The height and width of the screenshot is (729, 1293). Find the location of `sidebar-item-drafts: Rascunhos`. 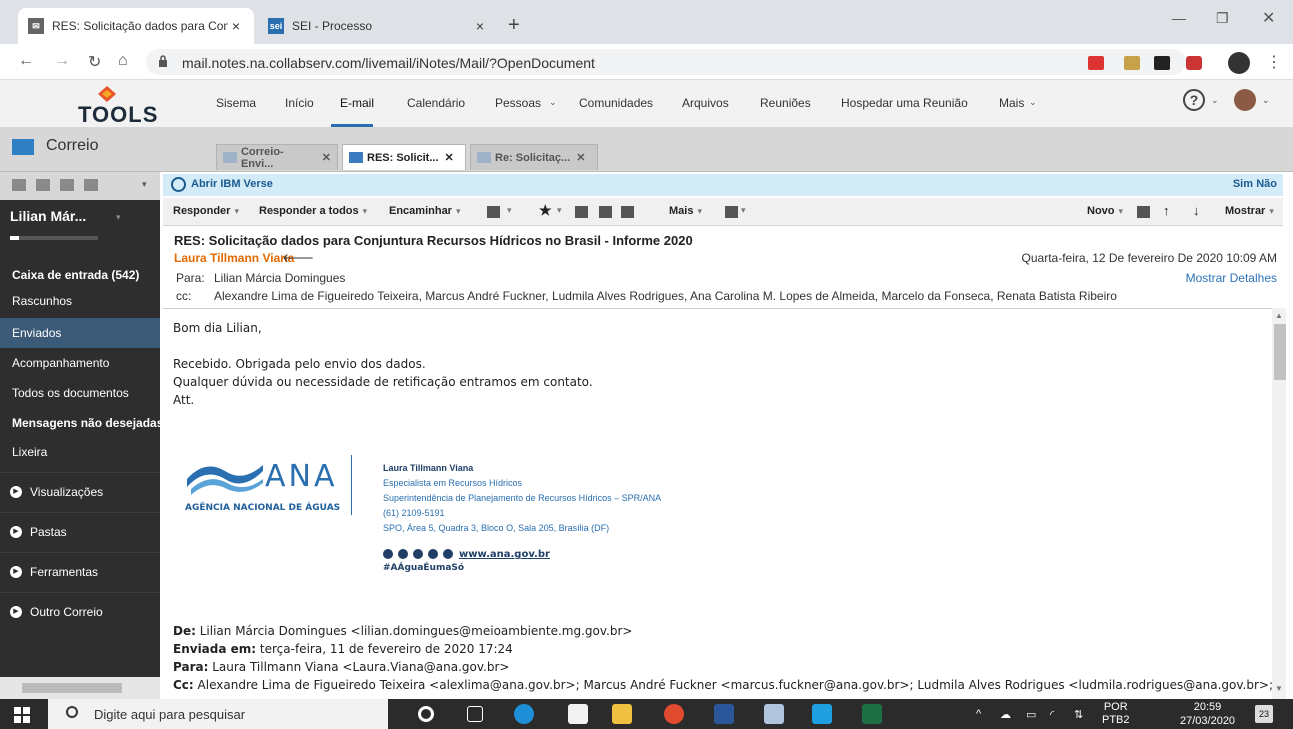

sidebar-item-drafts: Rascunhos is located at coordinates (80, 301).